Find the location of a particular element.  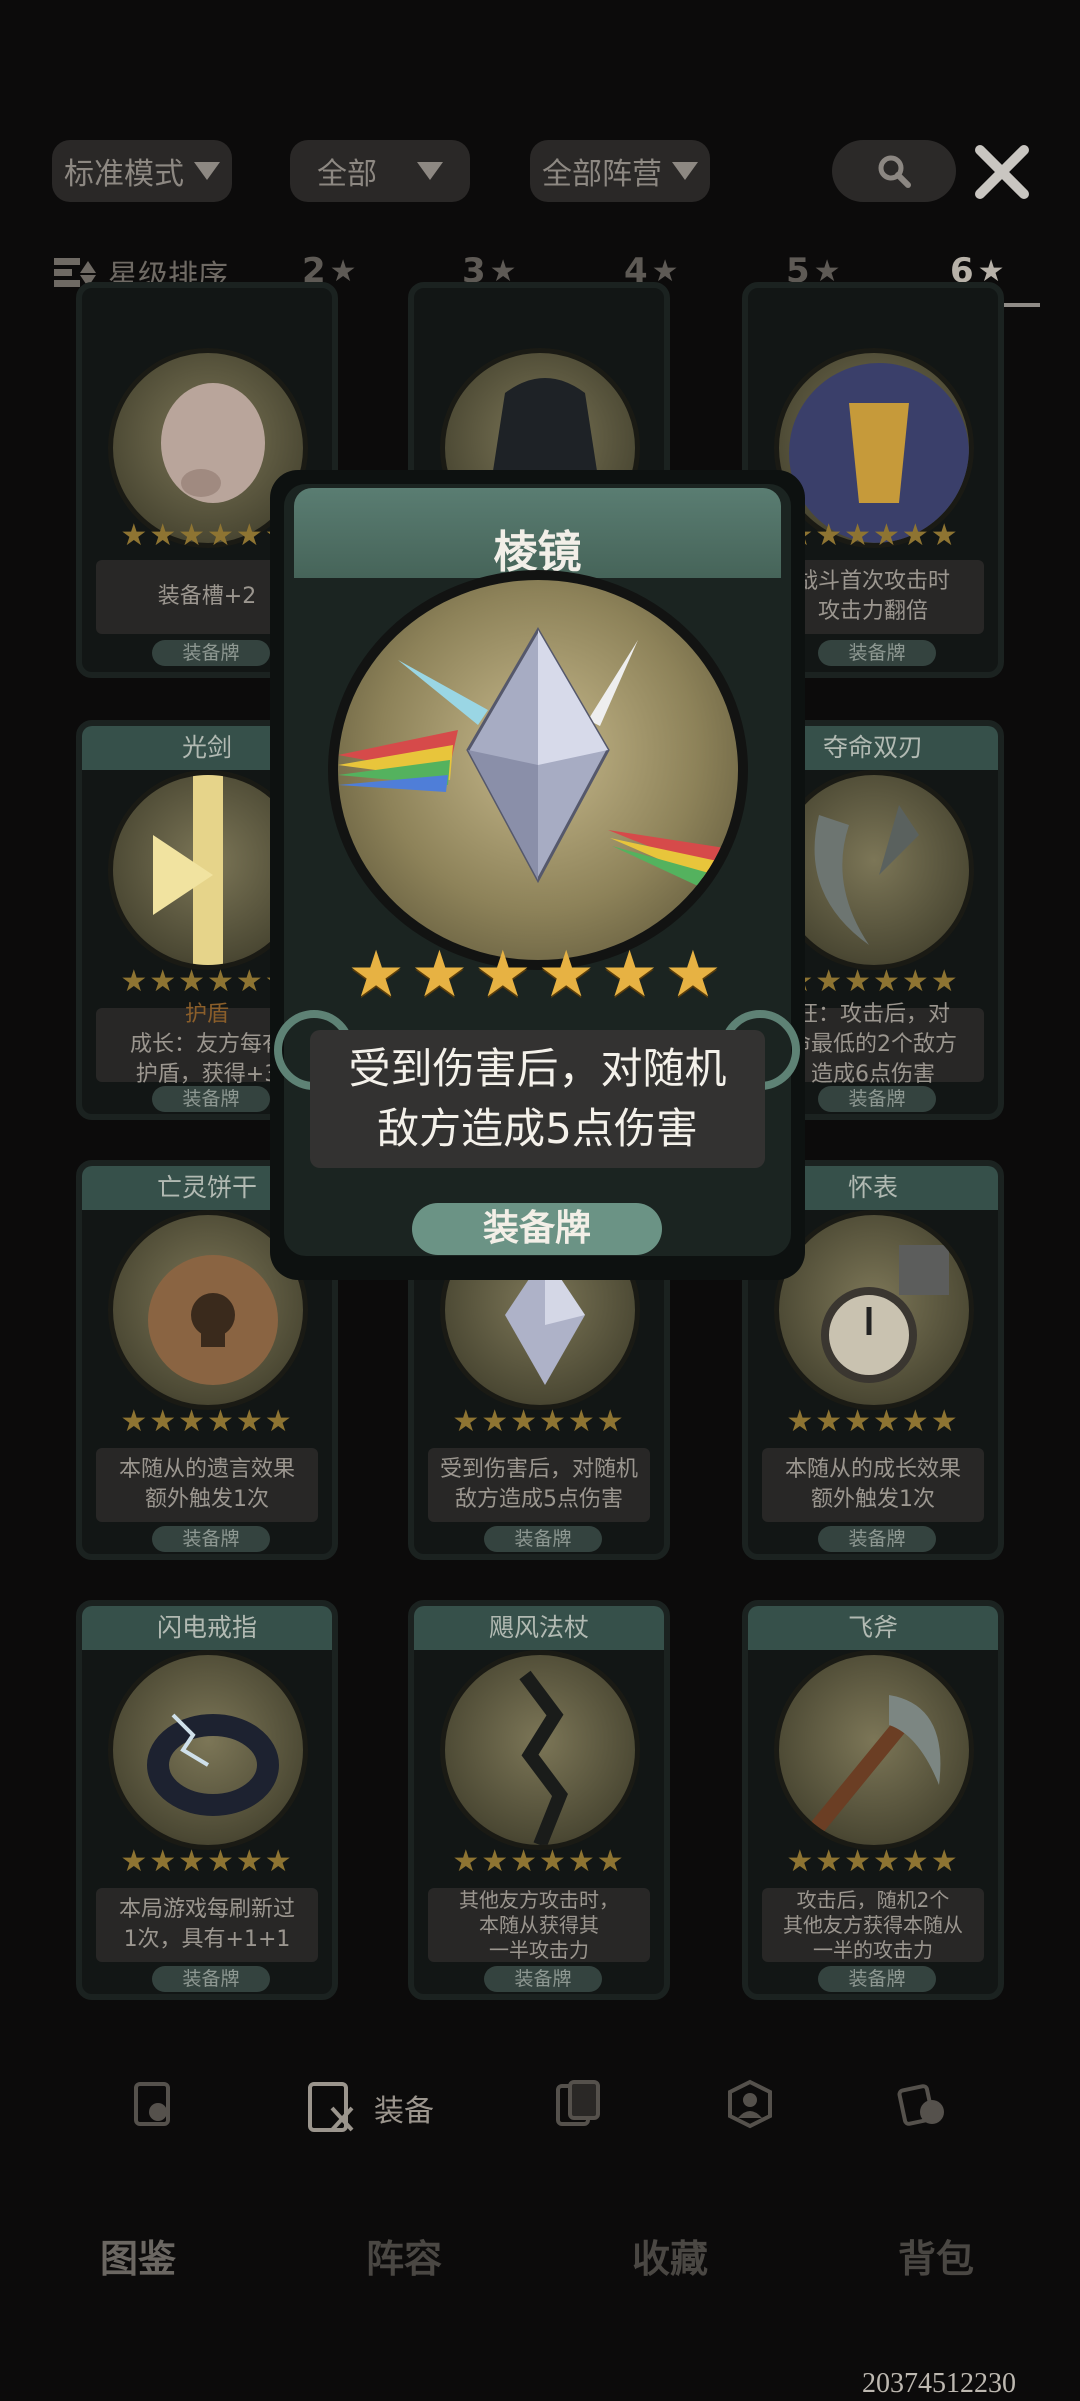

minion-card-icon is located at coordinates (152, 2104).